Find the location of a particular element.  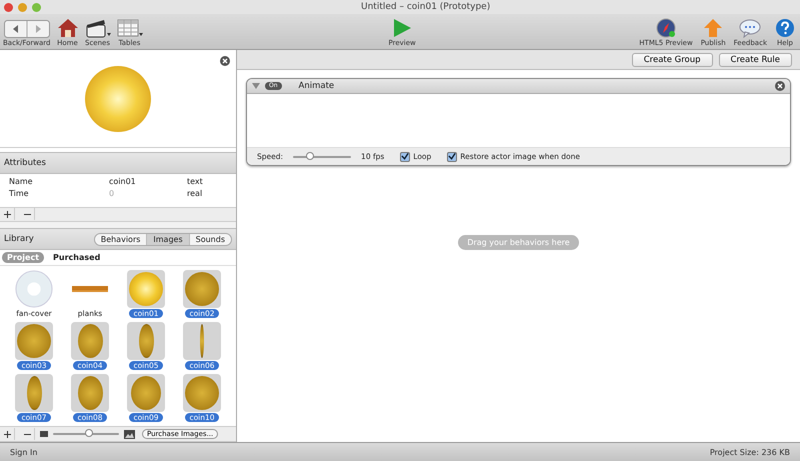

disc-icon is located at coordinates (34, 289).